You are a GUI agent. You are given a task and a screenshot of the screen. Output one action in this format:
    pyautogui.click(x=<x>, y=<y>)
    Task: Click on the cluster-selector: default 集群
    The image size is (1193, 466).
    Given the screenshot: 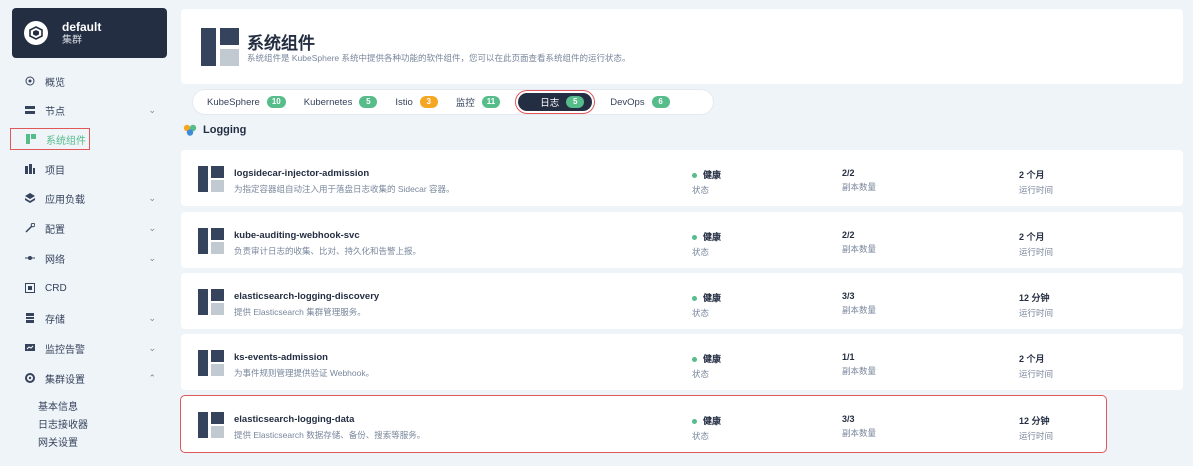 What is the action you would take?
    pyautogui.click(x=89, y=33)
    